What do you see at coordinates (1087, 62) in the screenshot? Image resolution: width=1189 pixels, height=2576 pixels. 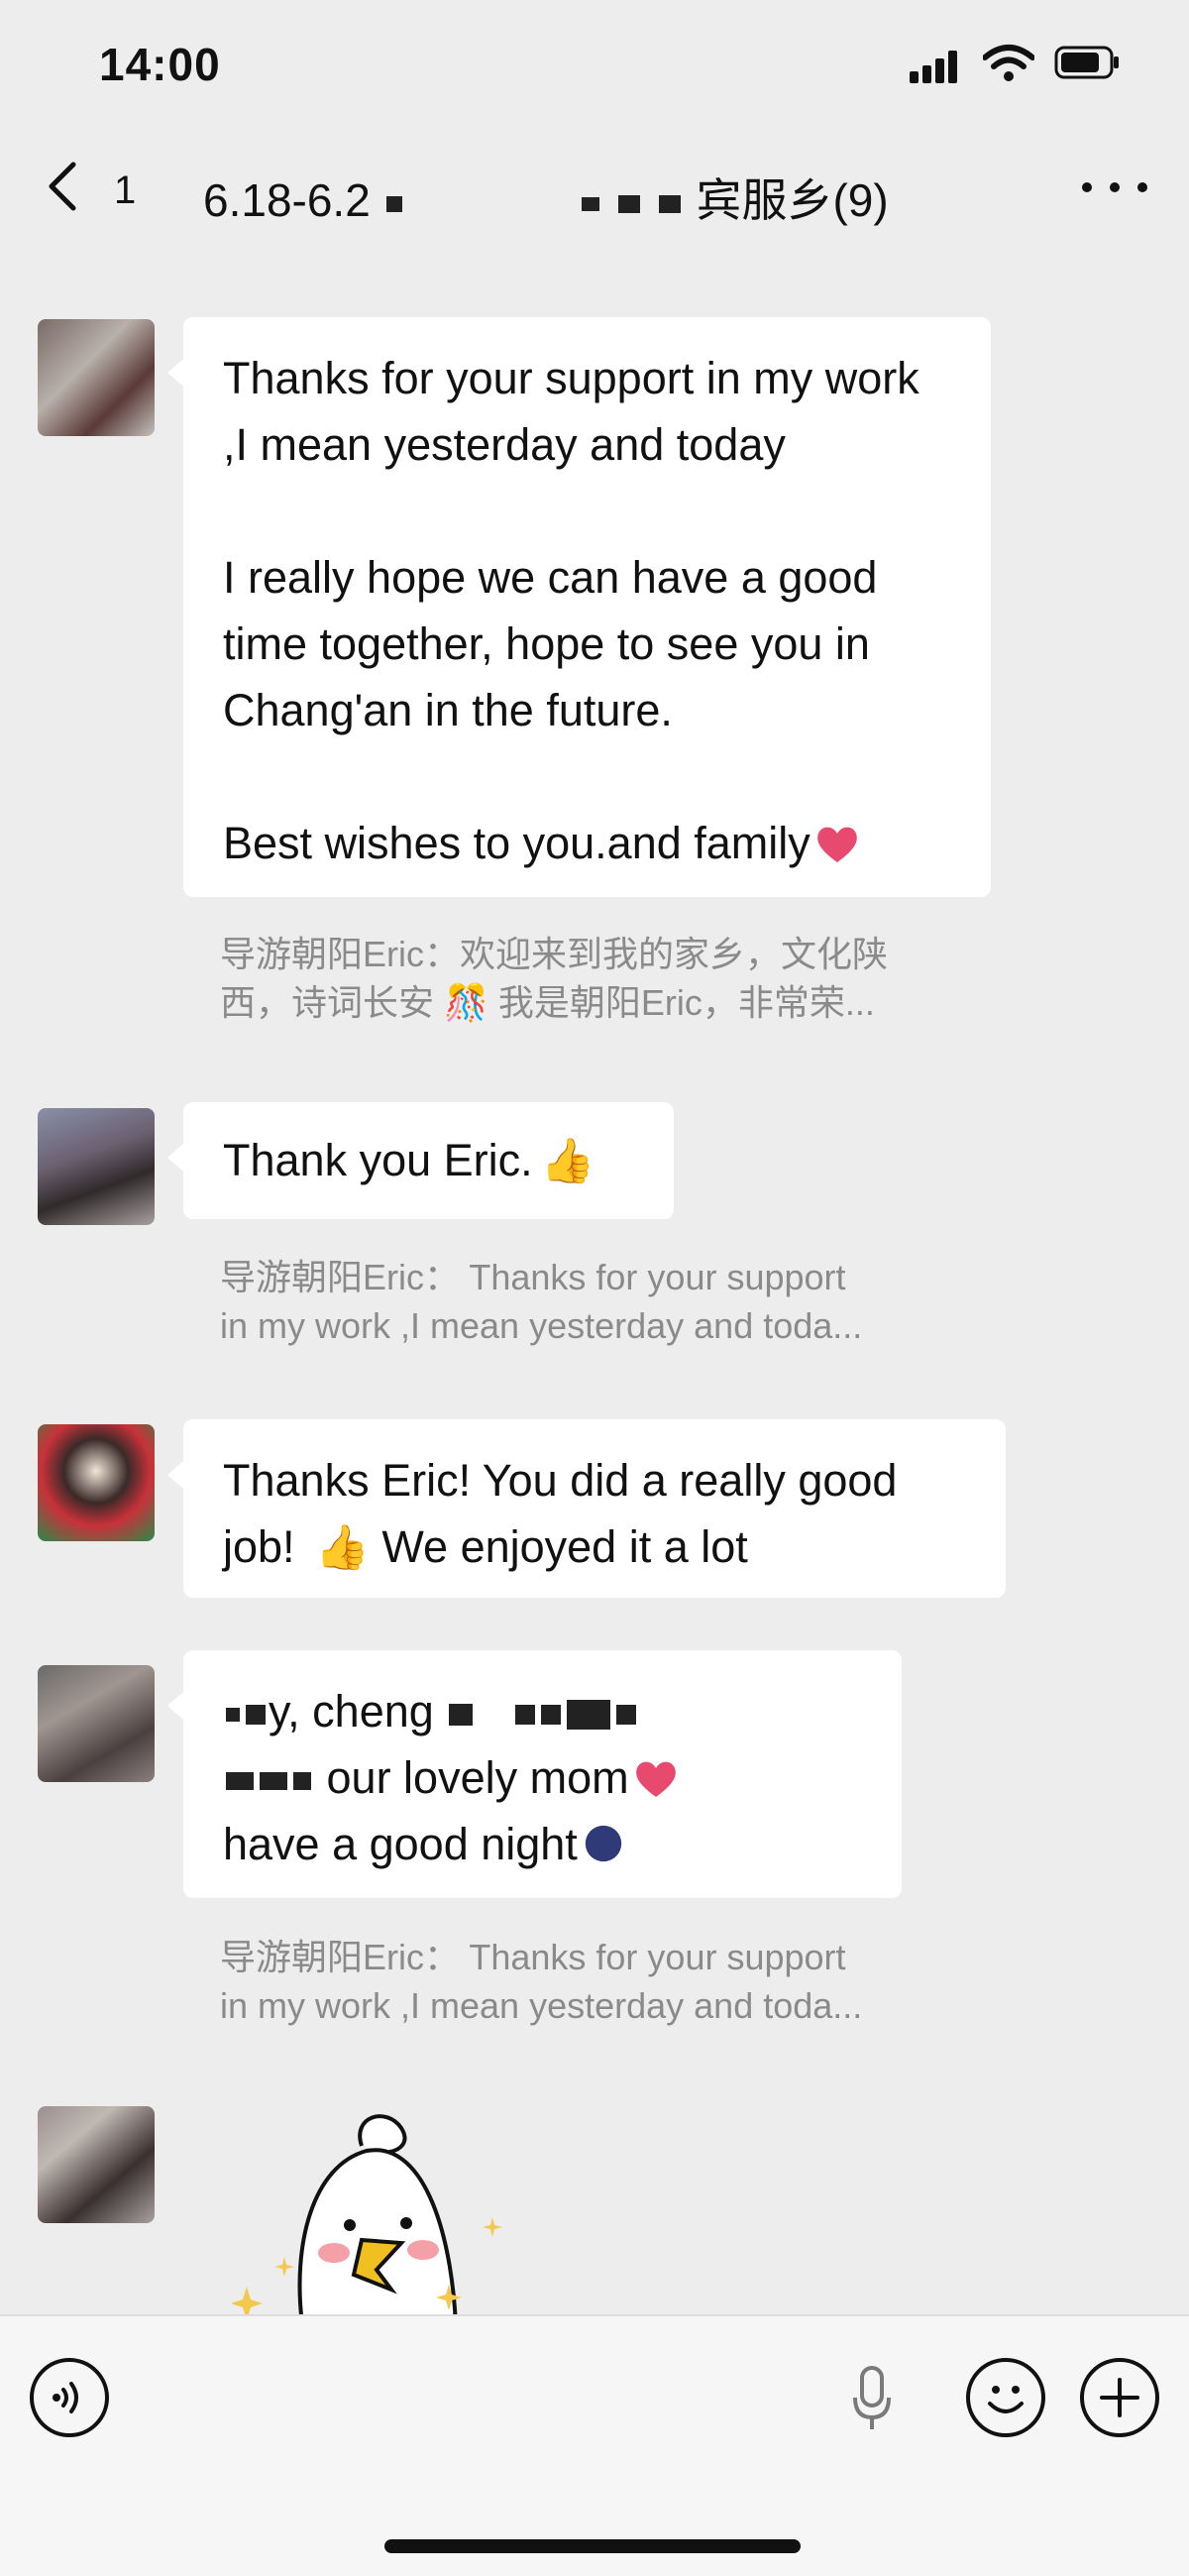 I see `battery-icon` at bounding box center [1087, 62].